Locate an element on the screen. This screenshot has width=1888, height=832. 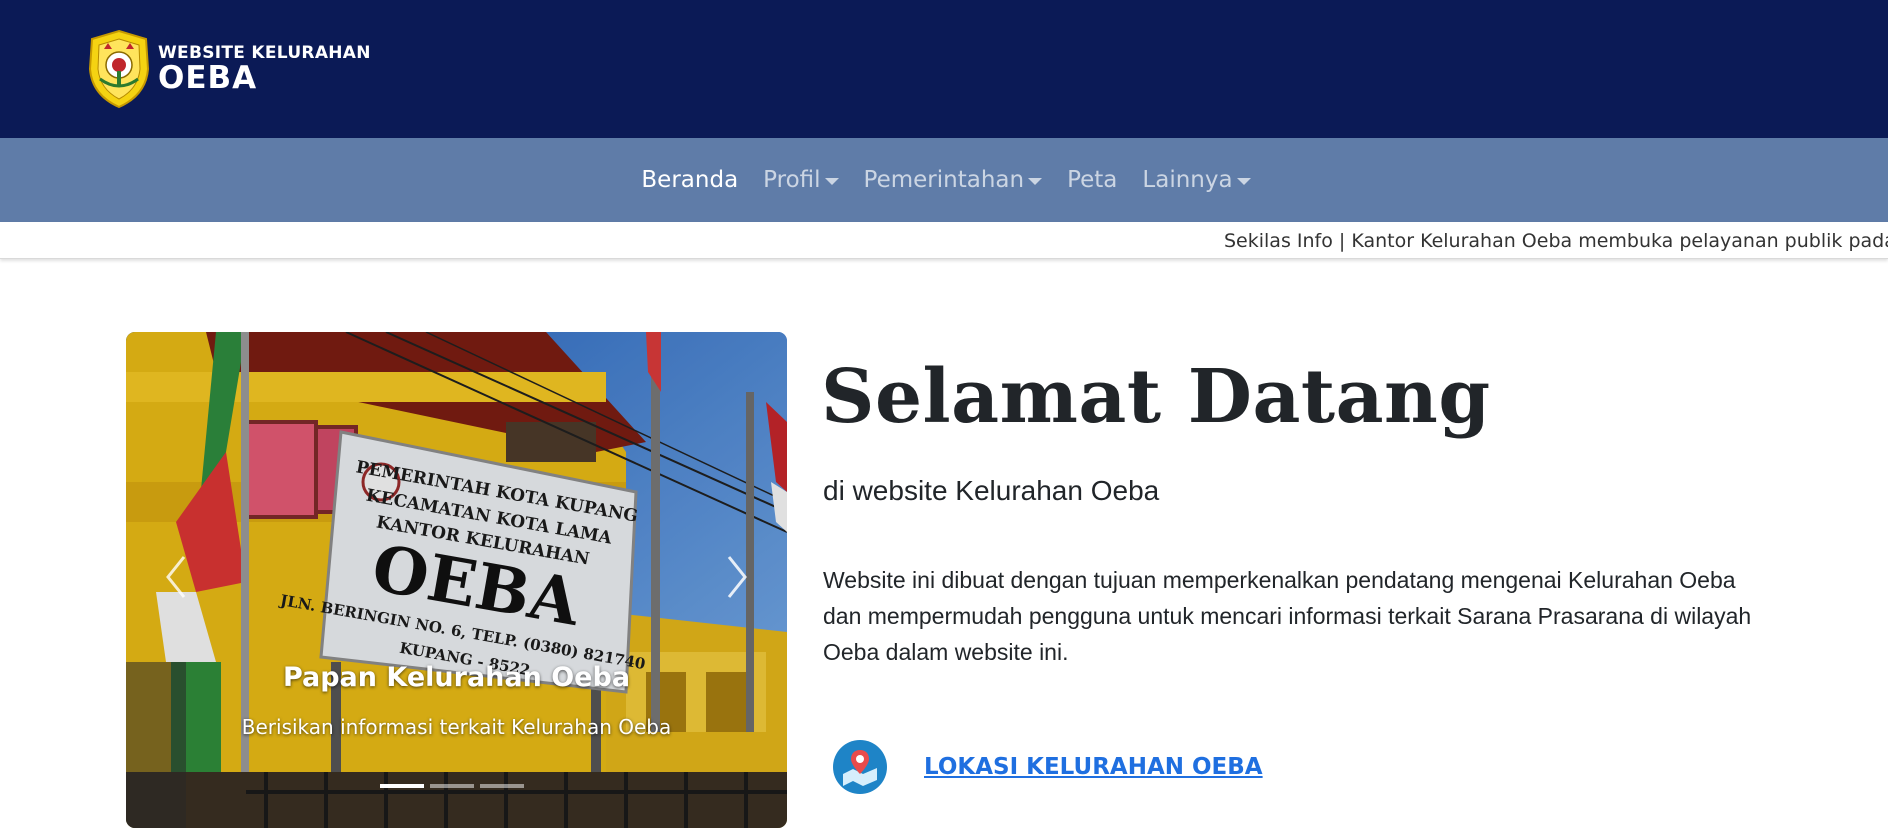
brand: WEBSITE KELURAHAN OEBA is located at coordinates (228, 69).